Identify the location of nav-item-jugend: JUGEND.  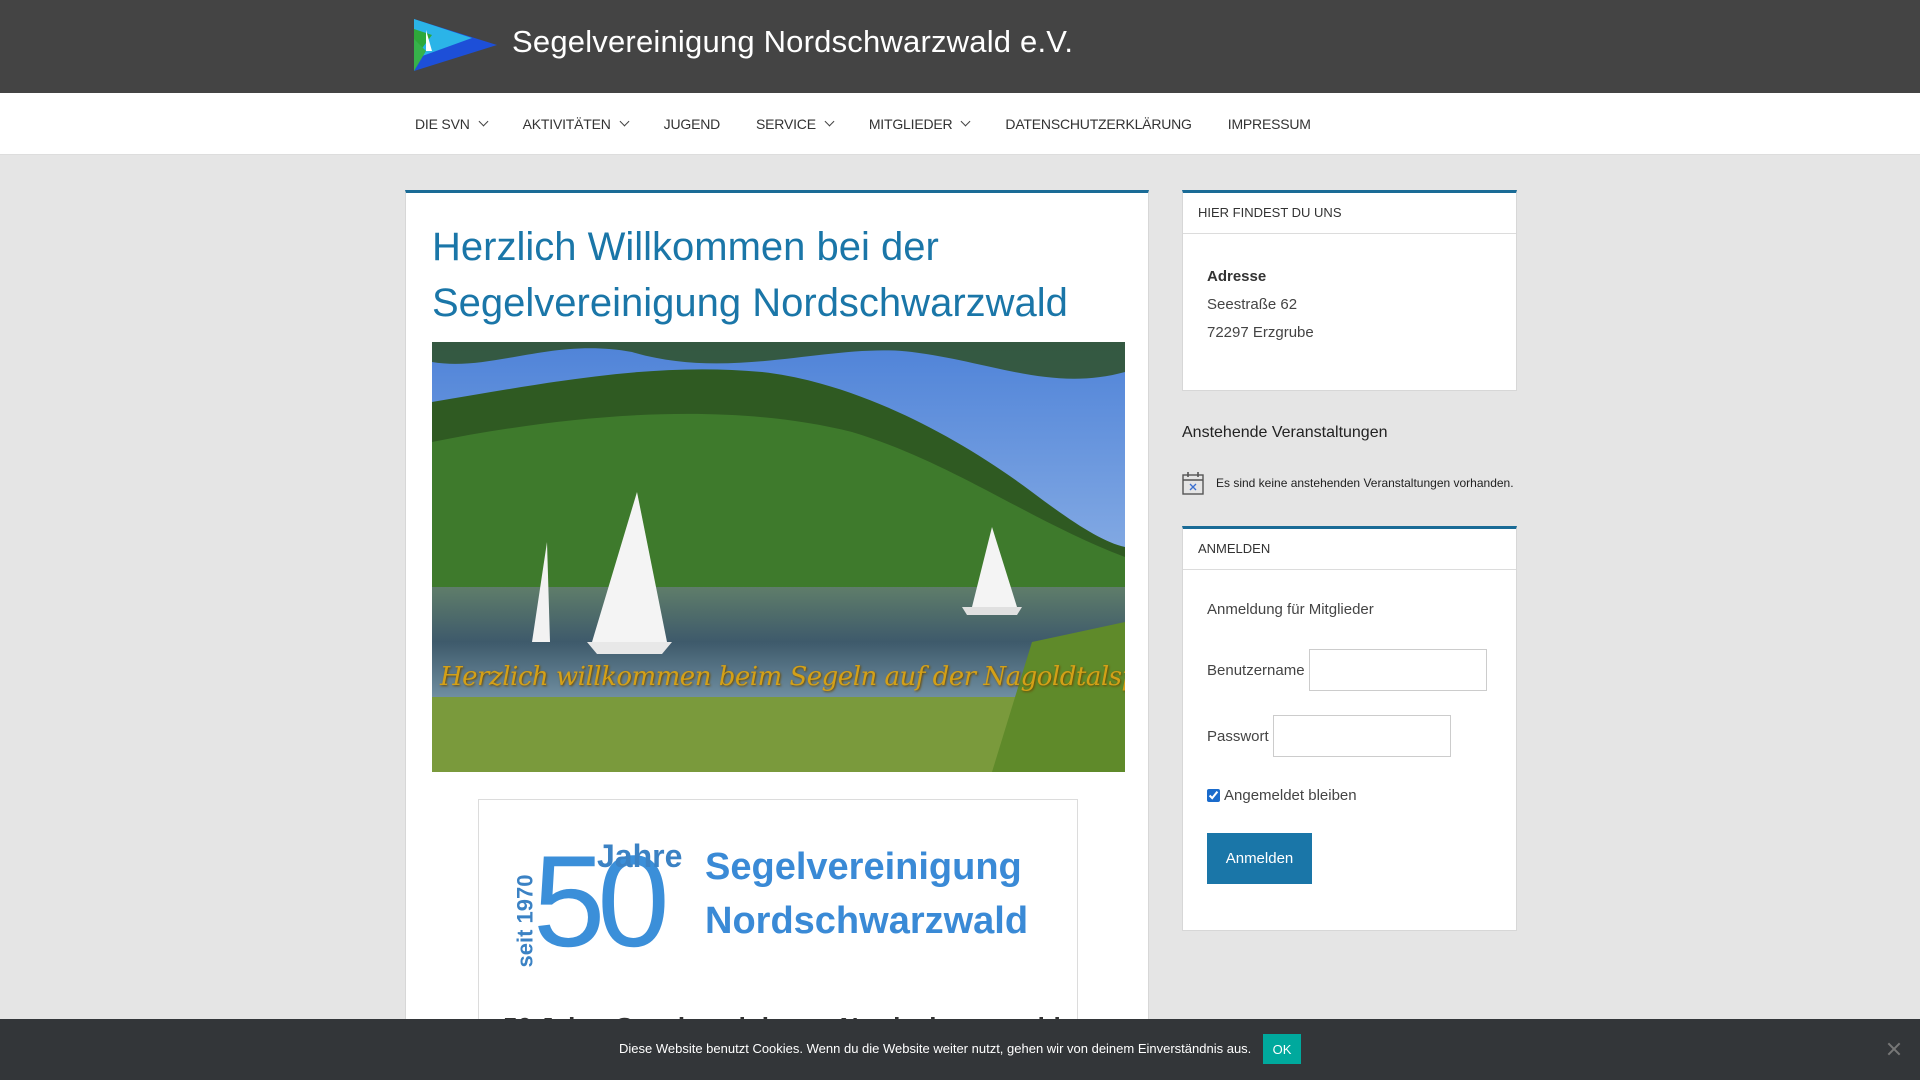
(692, 124).